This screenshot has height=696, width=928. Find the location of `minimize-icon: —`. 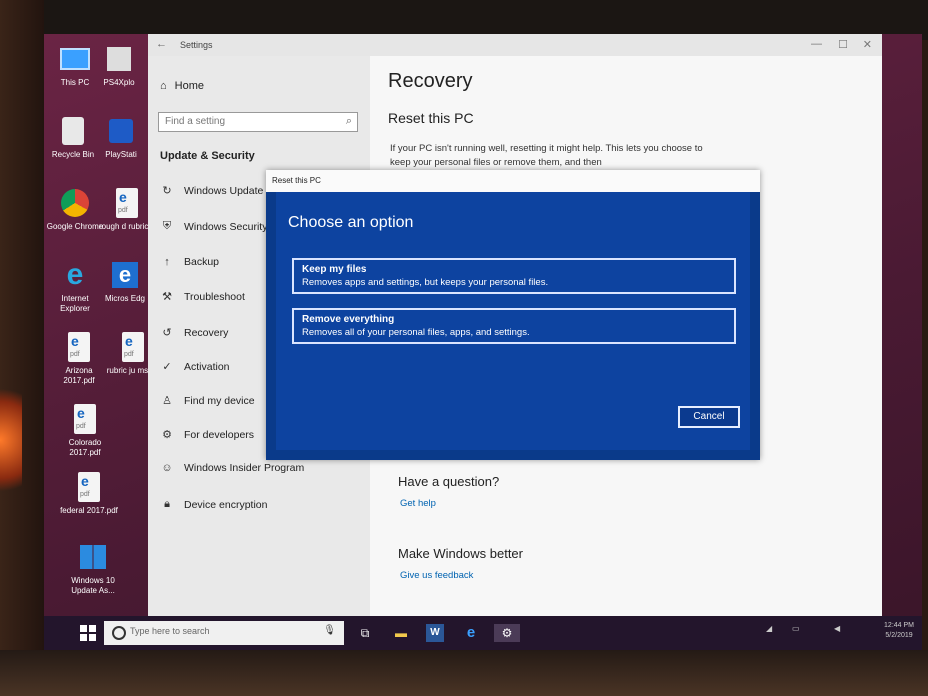

minimize-icon: — is located at coordinates (816, 44).